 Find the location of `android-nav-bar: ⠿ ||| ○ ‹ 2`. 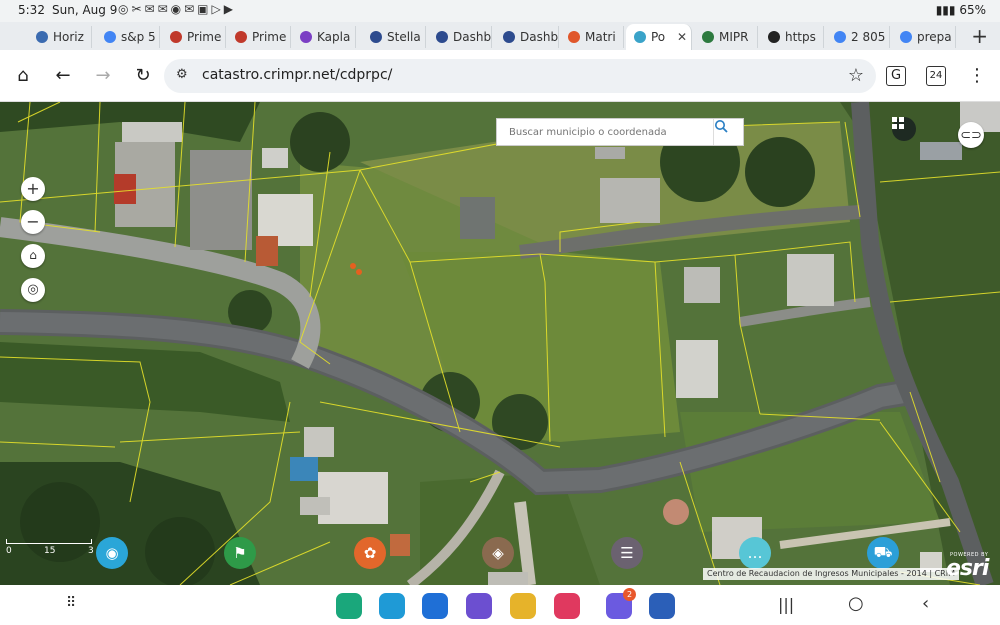

android-nav-bar: ⠿ ||| ○ ‹ 2 is located at coordinates (500, 605).